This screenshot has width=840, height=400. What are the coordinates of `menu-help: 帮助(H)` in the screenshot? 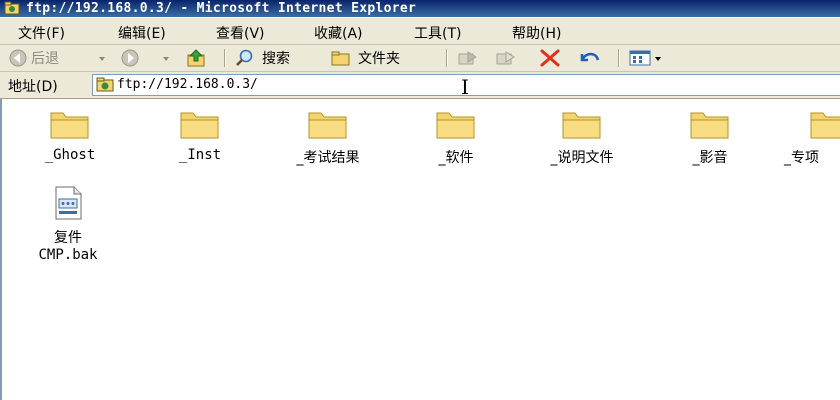 It's located at (536, 33).